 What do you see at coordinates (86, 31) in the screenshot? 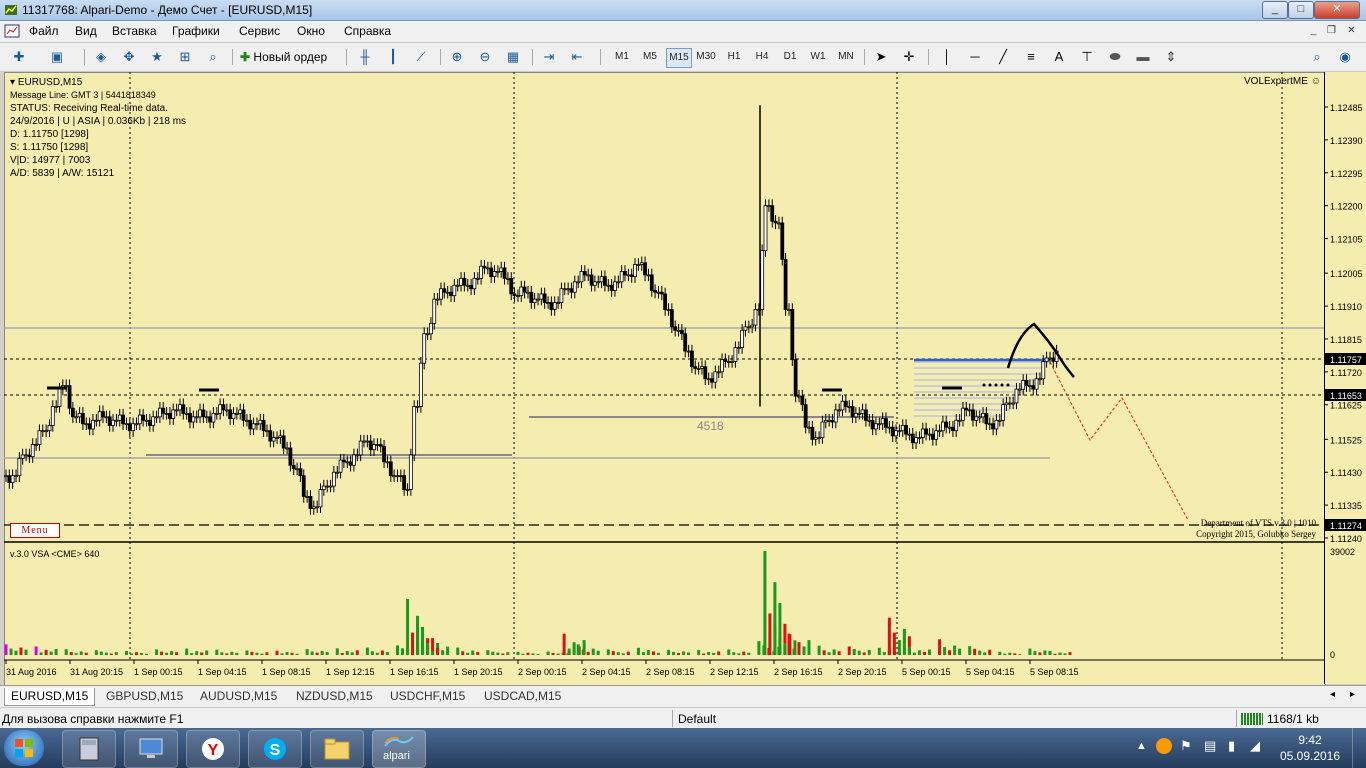
I see `menu-view: Вид` at bounding box center [86, 31].